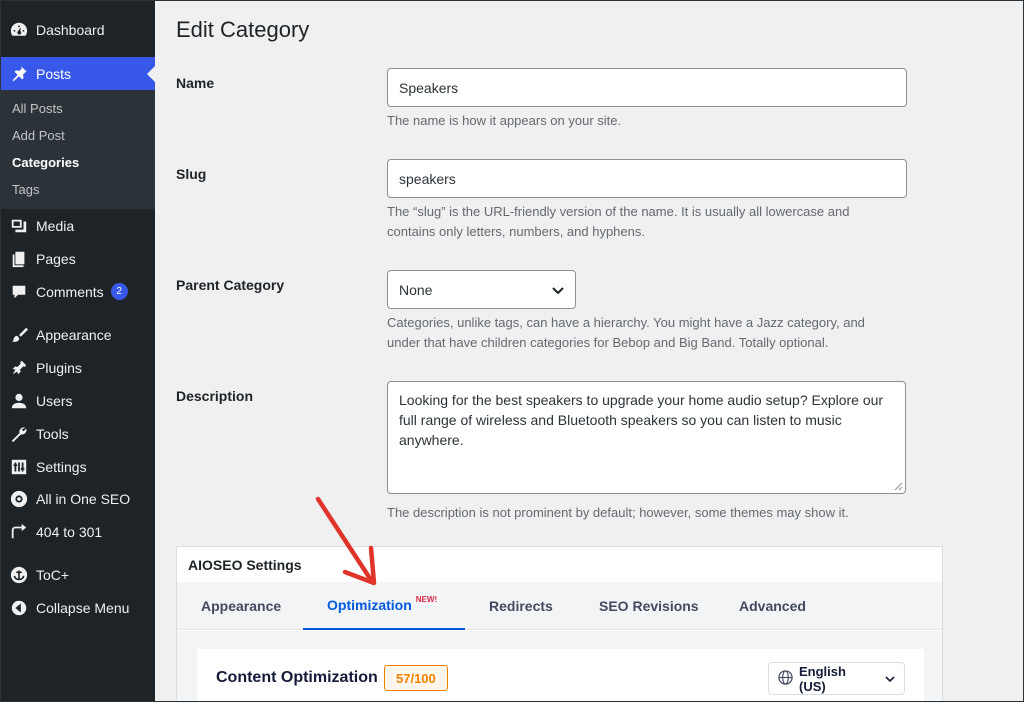 This screenshot has width=1024, height=709. Describe the element at coordinates (56, 258) in the screenshot. I see `menu-label: Pages` at that location.